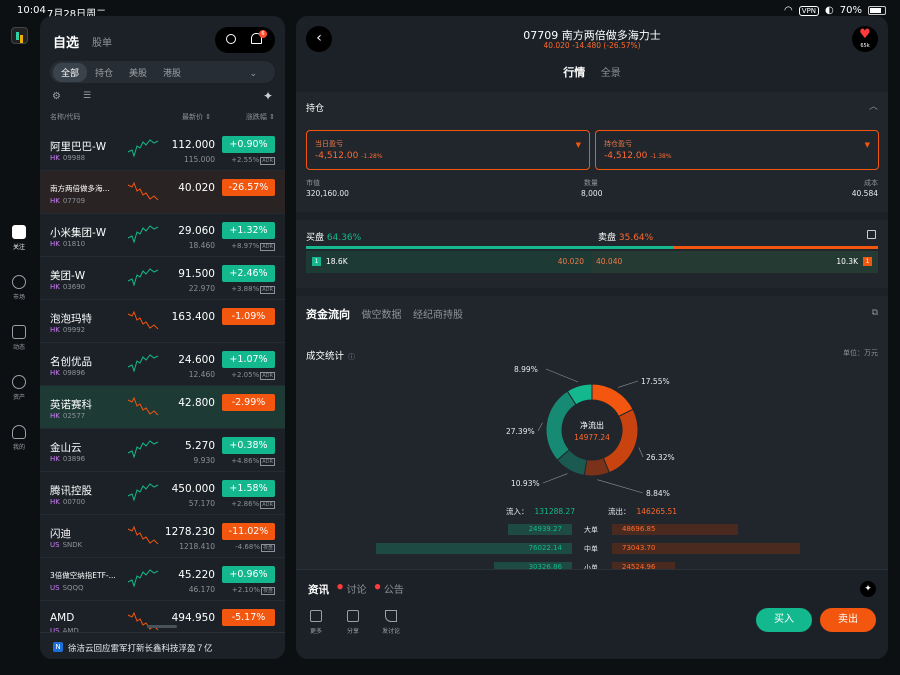 The width and height of the screenshot is (900, 675). What do you see at coordinates (438, 315) in the screenshot?
I see `tab-broker-holdings: 经纪商持股` at bounding box center [438, 315].